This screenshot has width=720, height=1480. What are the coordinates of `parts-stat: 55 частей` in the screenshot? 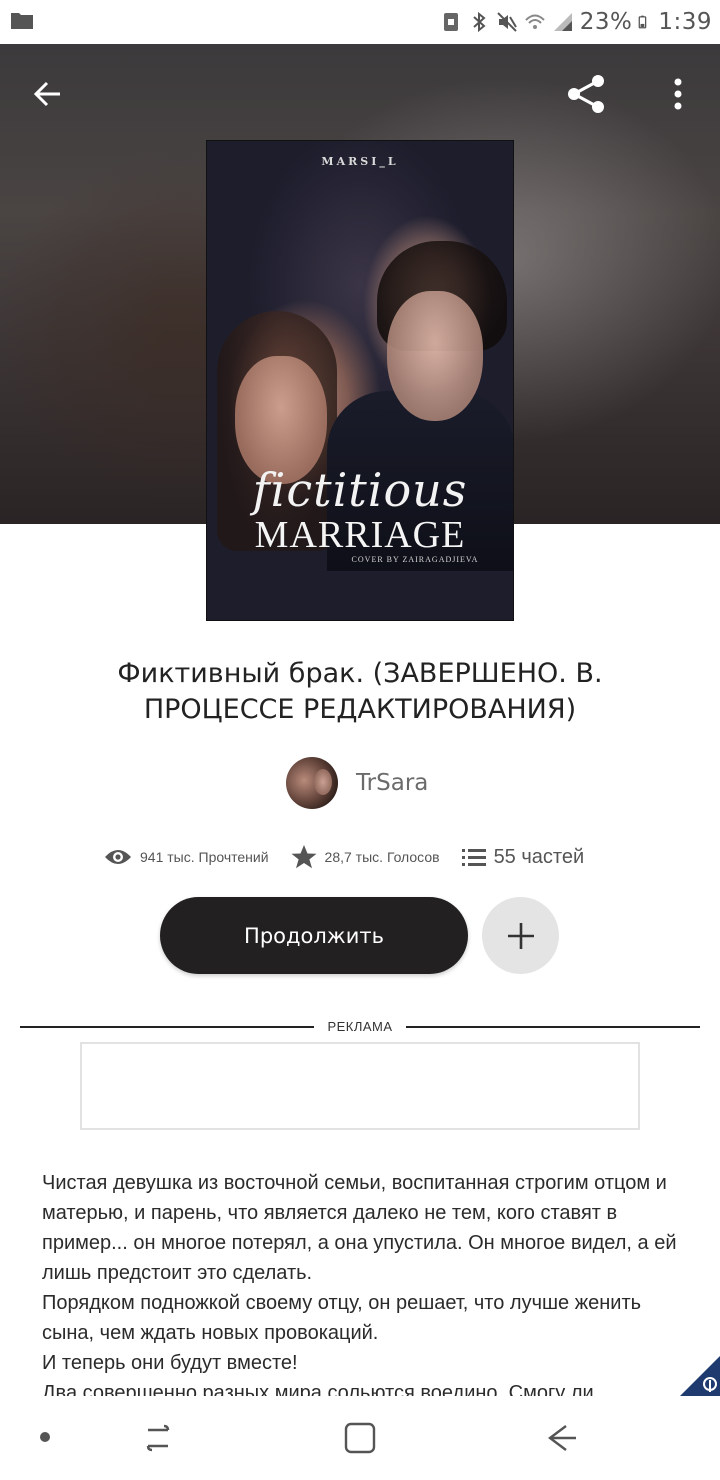 It's located at (523, 857).